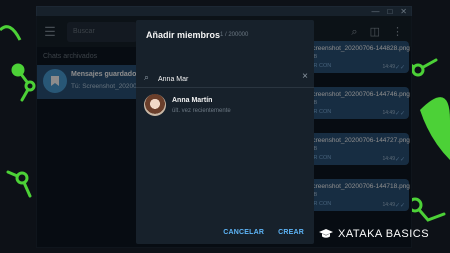  Describe the element at coordinates (225, 107) in the screenshot. I see `contact-result-anna: Anna Martín últ. vez recientemente` at that location.